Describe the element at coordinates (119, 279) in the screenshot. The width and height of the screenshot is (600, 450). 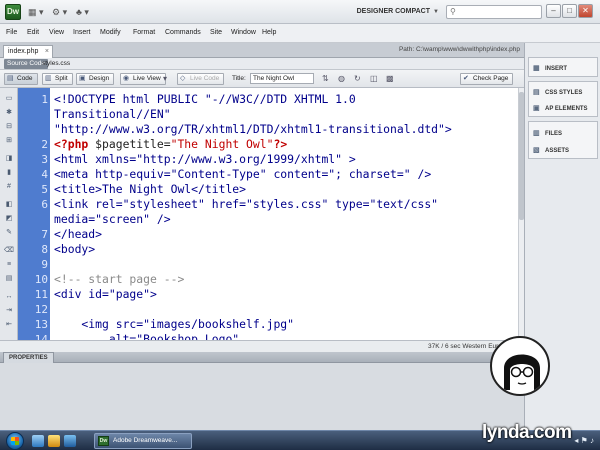
I see `code-token: <!-- start page -->` at that location.